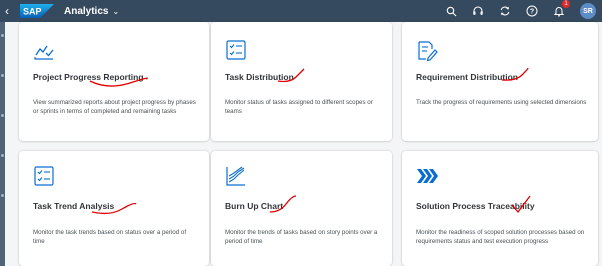 The width and height of the screenshot is (602, 266). What do you see at coordinates (451, 11) in the screenshot?
I see `search-icon` at bounding box center [451, 11].